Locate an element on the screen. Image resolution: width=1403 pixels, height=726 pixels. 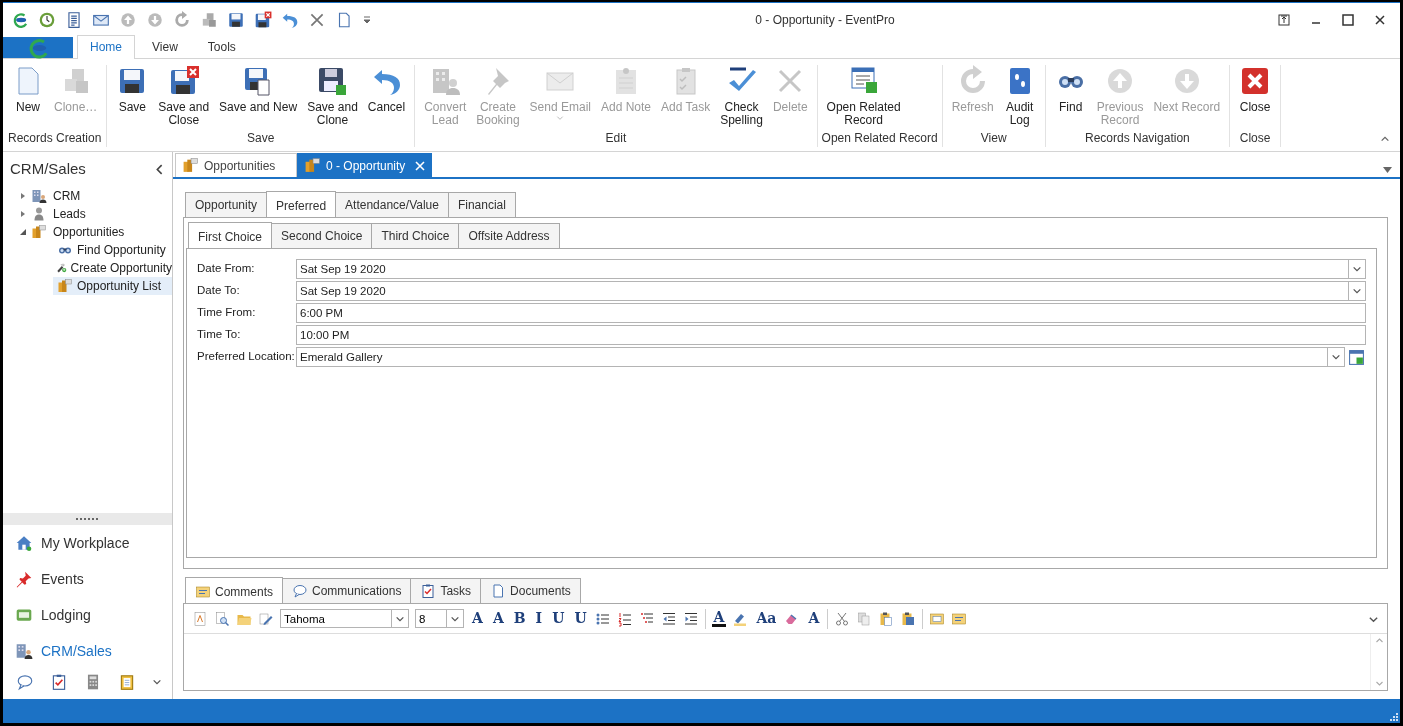
decrease-indent-icon is located at coordinates (668, 618).